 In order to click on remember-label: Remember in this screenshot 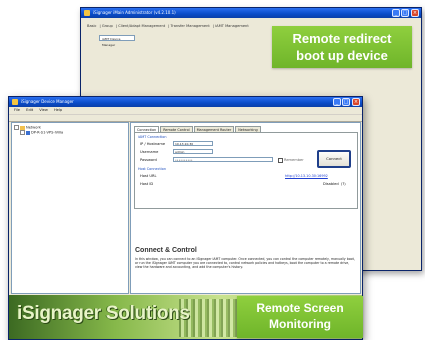, I will do `click(294, 160)`.